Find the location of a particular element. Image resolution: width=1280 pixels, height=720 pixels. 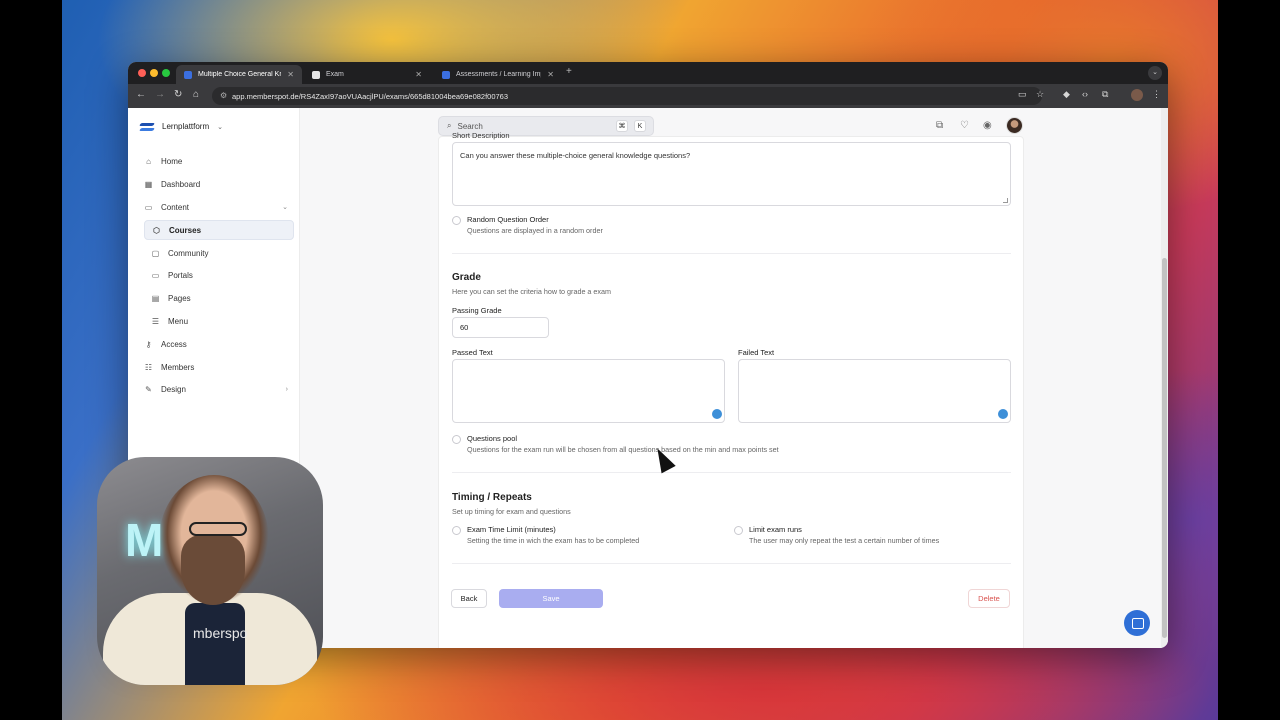

forward-arrow-icon: → is located at coordinates (160, 94).